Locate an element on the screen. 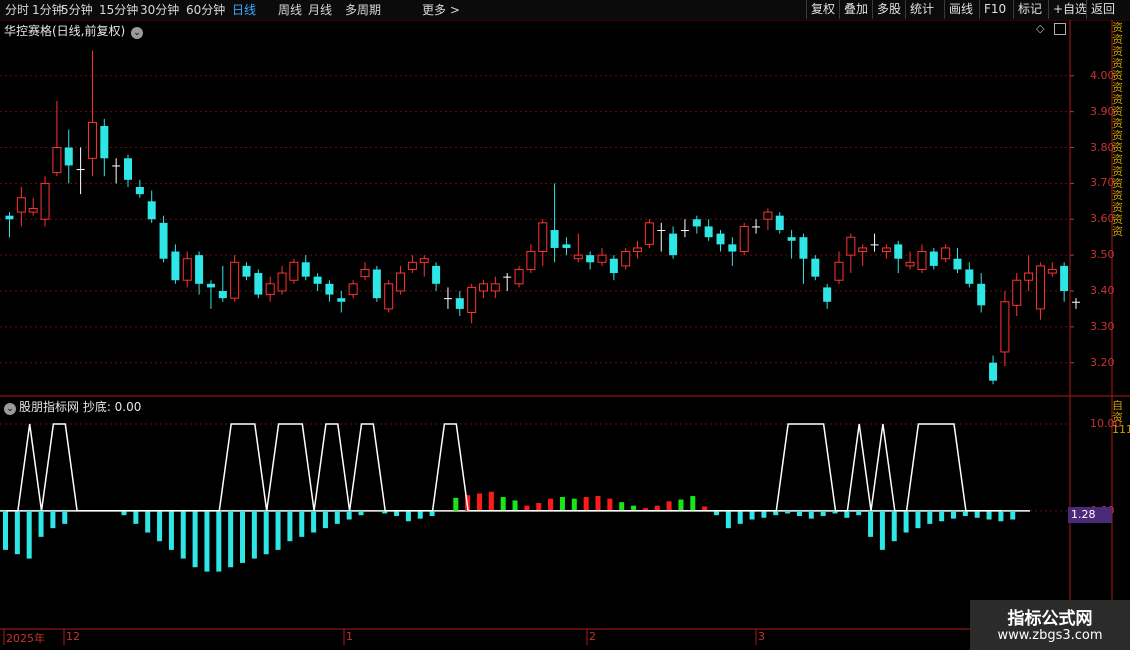 This screenshot has width=1130, height=650. window-toggle-icon is located at coordinates (1060, 29).